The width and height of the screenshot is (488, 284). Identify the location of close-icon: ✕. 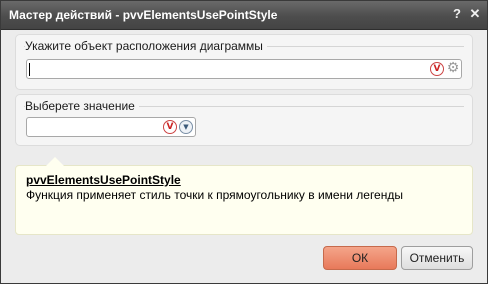
(475, 14).